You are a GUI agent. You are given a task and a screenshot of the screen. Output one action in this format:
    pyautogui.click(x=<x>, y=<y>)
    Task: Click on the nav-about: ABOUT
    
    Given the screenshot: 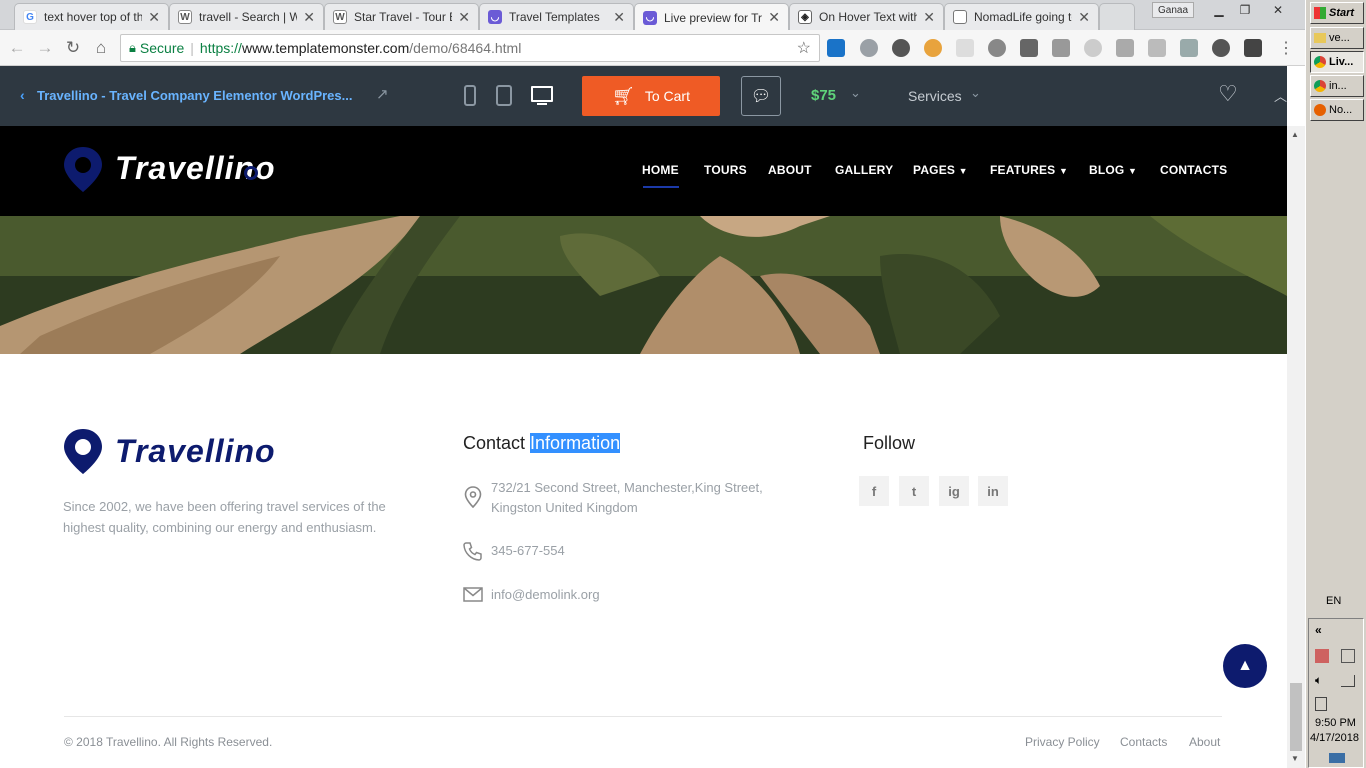 What is the action you would take?
    pyautogui.click(x=790, y=170)
    